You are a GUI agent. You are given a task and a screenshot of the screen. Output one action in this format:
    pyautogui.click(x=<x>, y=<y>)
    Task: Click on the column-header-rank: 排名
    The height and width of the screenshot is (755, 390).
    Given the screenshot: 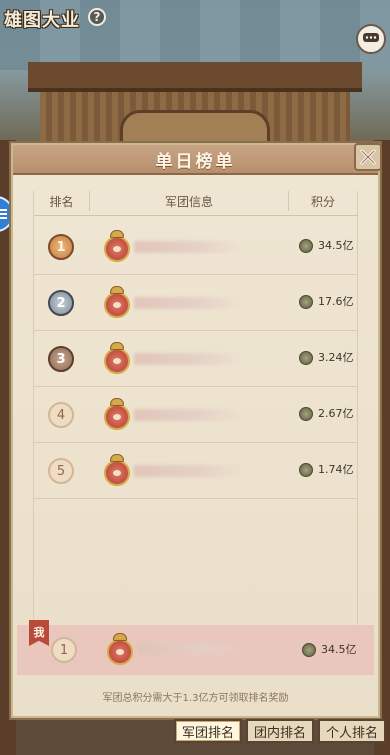 What is the action you would take?
    pyautogui.click(x=61, y=201)
    